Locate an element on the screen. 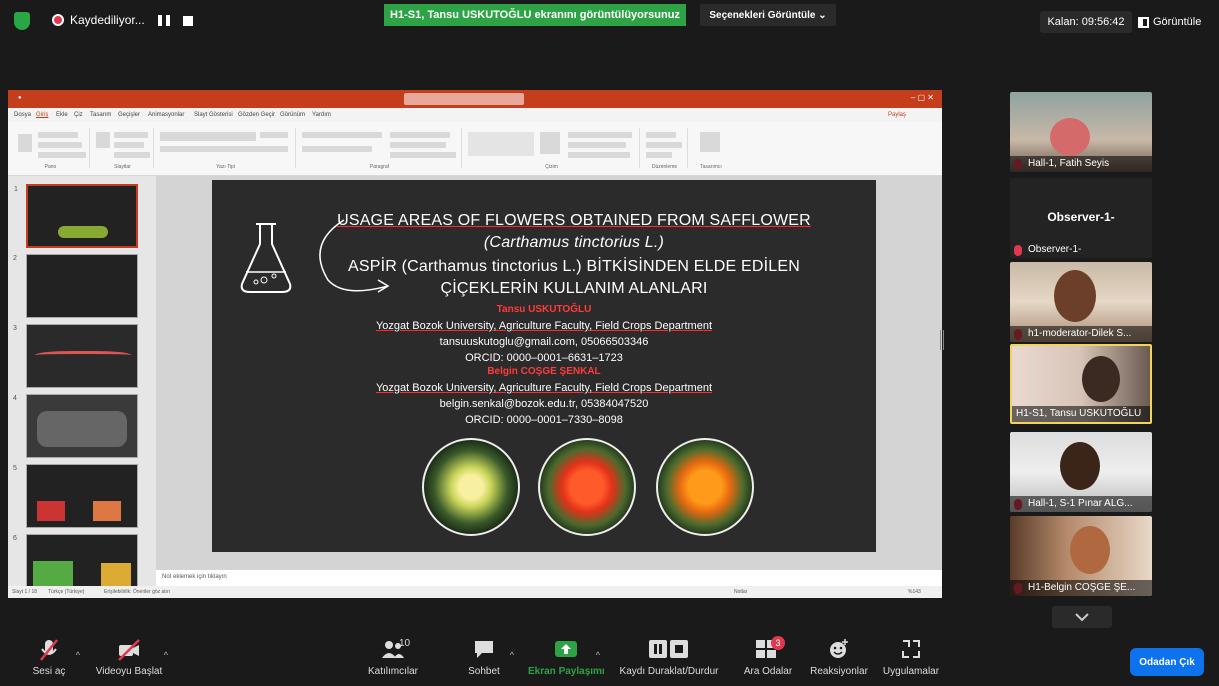  powerpoint-search-box is located at coordinates (464, 99).